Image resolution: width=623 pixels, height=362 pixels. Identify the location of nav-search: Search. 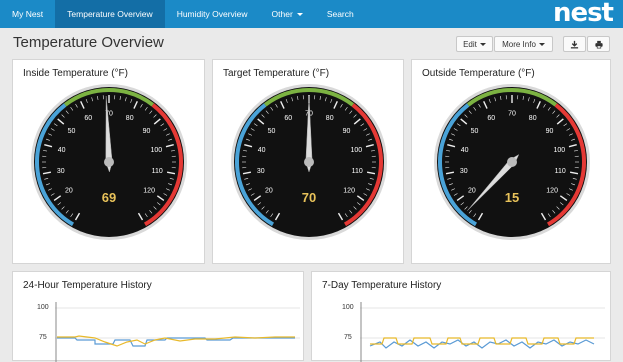
(340, 14).